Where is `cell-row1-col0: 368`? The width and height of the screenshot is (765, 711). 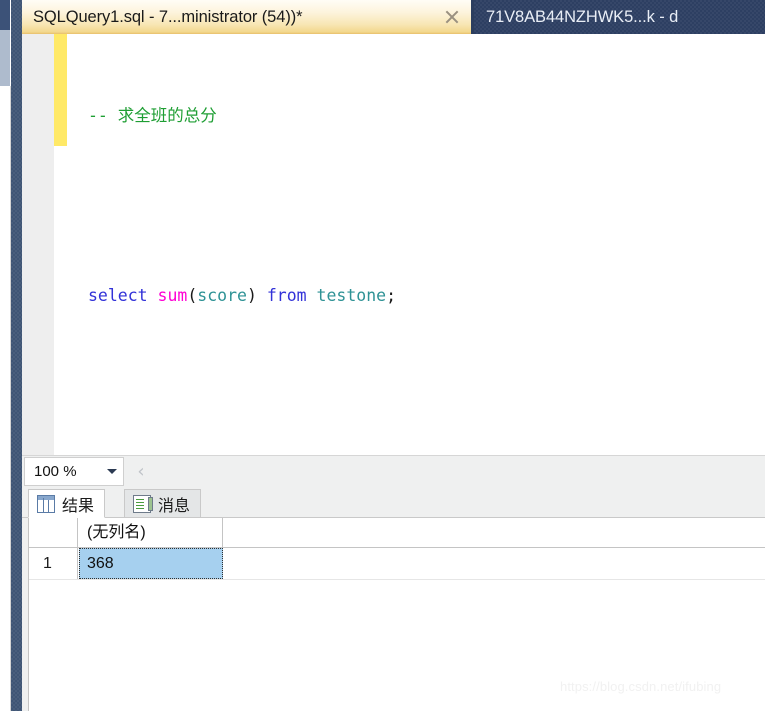 cell-row1-col0: 368 is located at coordinates (151, 563).